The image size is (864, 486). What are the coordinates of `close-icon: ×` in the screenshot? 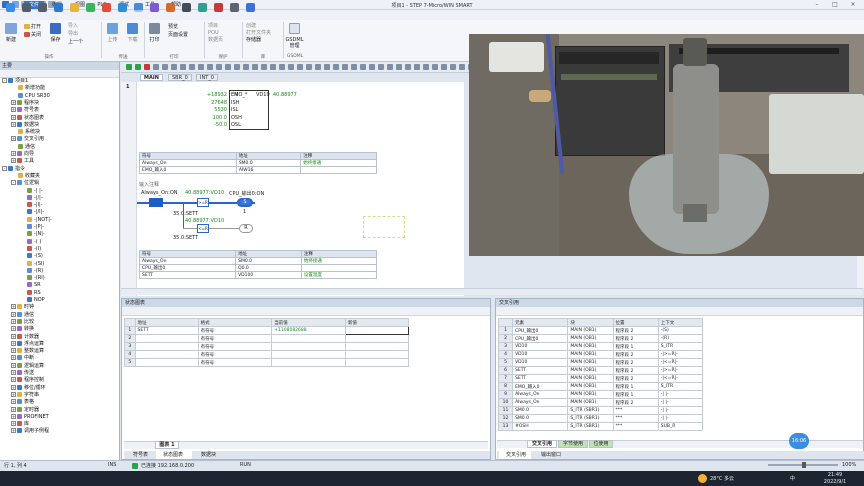 It's located at (853, 5).